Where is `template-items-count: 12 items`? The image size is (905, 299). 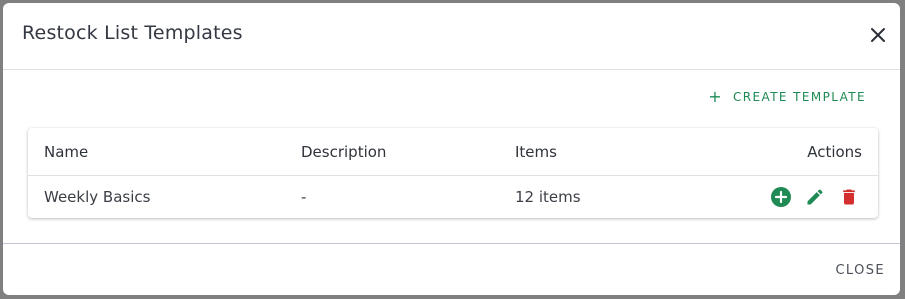 template-items-count: 12 items is located at coordinates (548, 197).